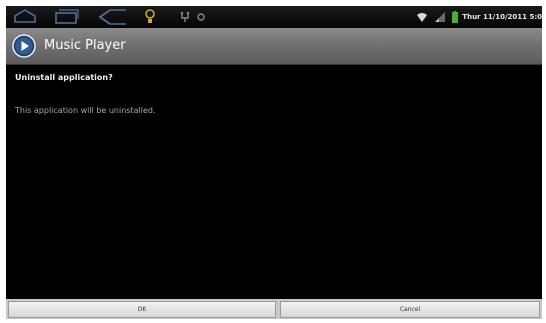 This screenshot has height=323, width=546. I want to click on dialog-title: Uninstall application?, so click(64, 77).